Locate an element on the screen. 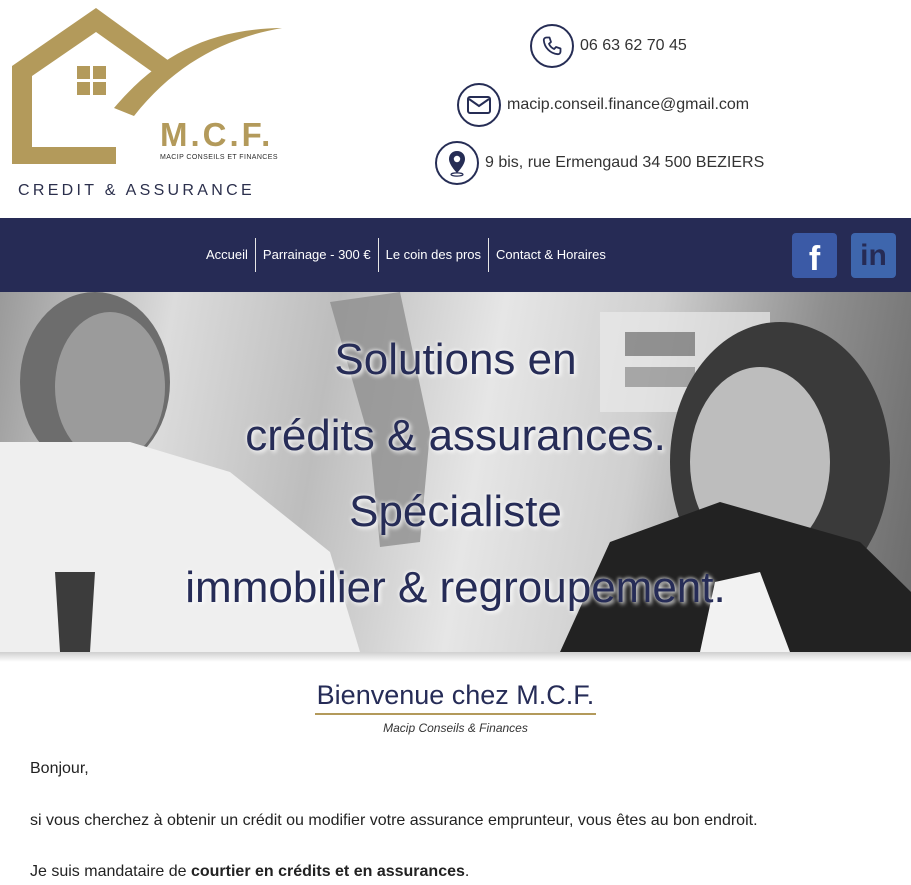  nav-item-accueil: Accueil is located at coordinates (227, 255).